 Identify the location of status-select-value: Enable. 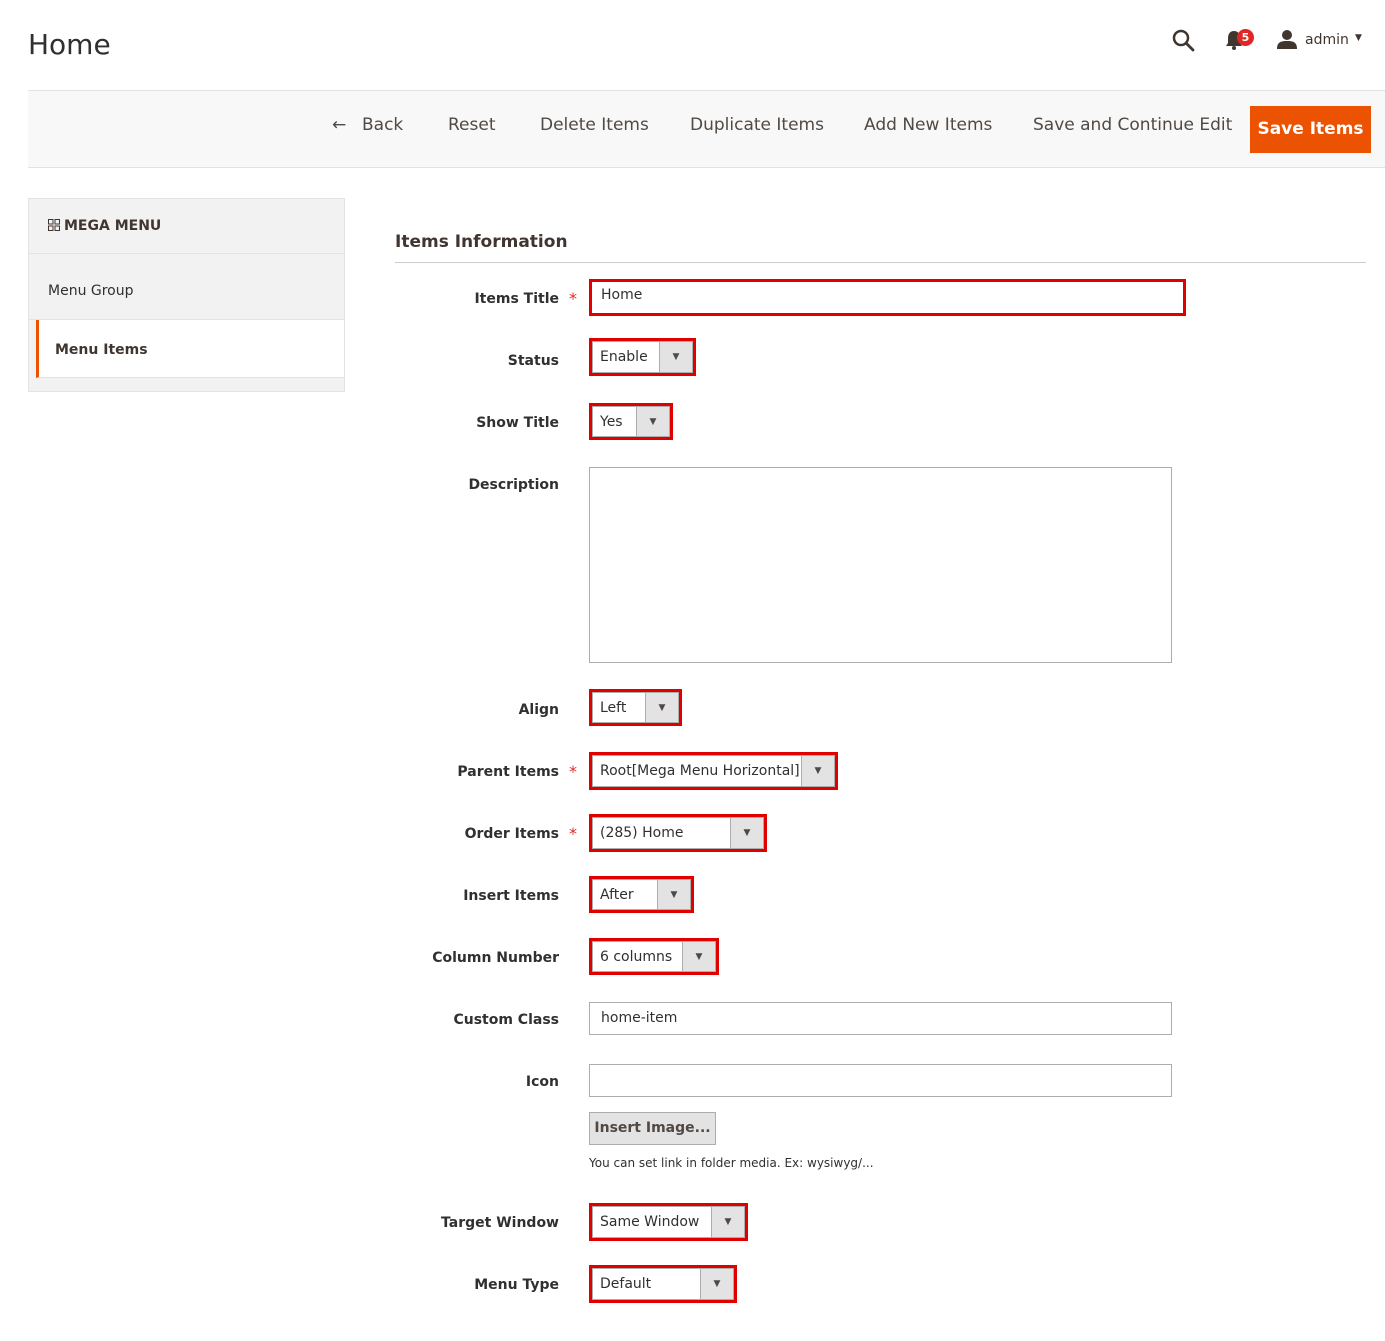
(625, 357).